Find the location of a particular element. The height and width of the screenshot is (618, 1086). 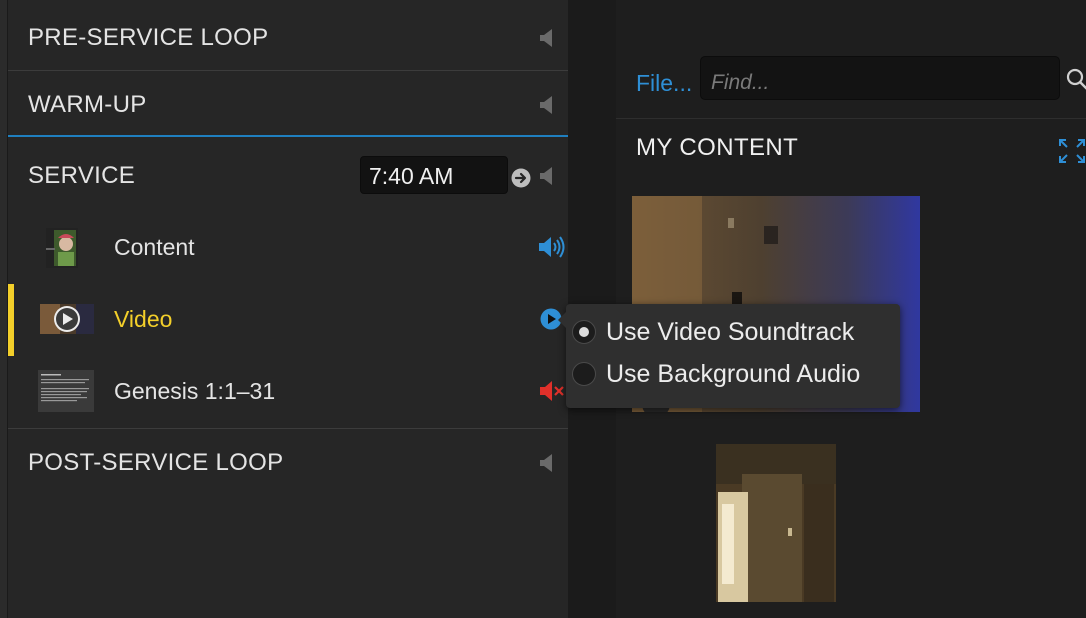

section-warm-up: WARM-UP is located at coordinates (288, 103).